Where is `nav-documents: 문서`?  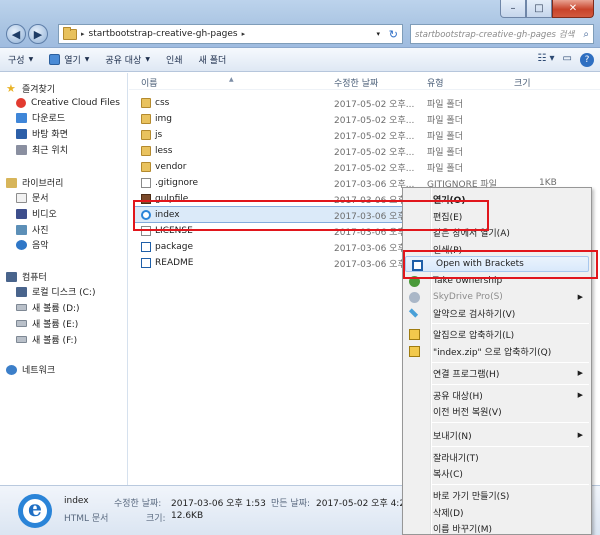 nav-documents: 문서 is located at coordinates (32, 197).